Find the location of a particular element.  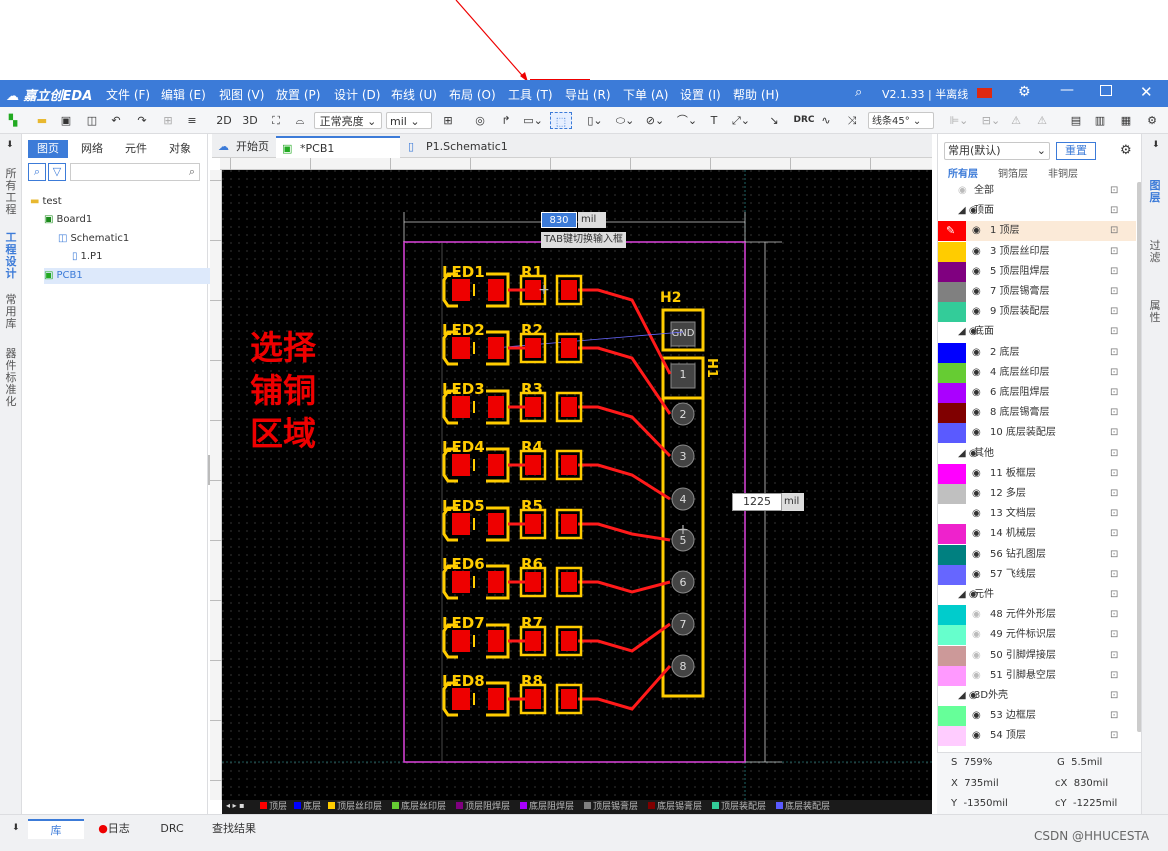

layer-row: ◉ 14 机械层 ⊡ is located at coordinates (1037, 534).